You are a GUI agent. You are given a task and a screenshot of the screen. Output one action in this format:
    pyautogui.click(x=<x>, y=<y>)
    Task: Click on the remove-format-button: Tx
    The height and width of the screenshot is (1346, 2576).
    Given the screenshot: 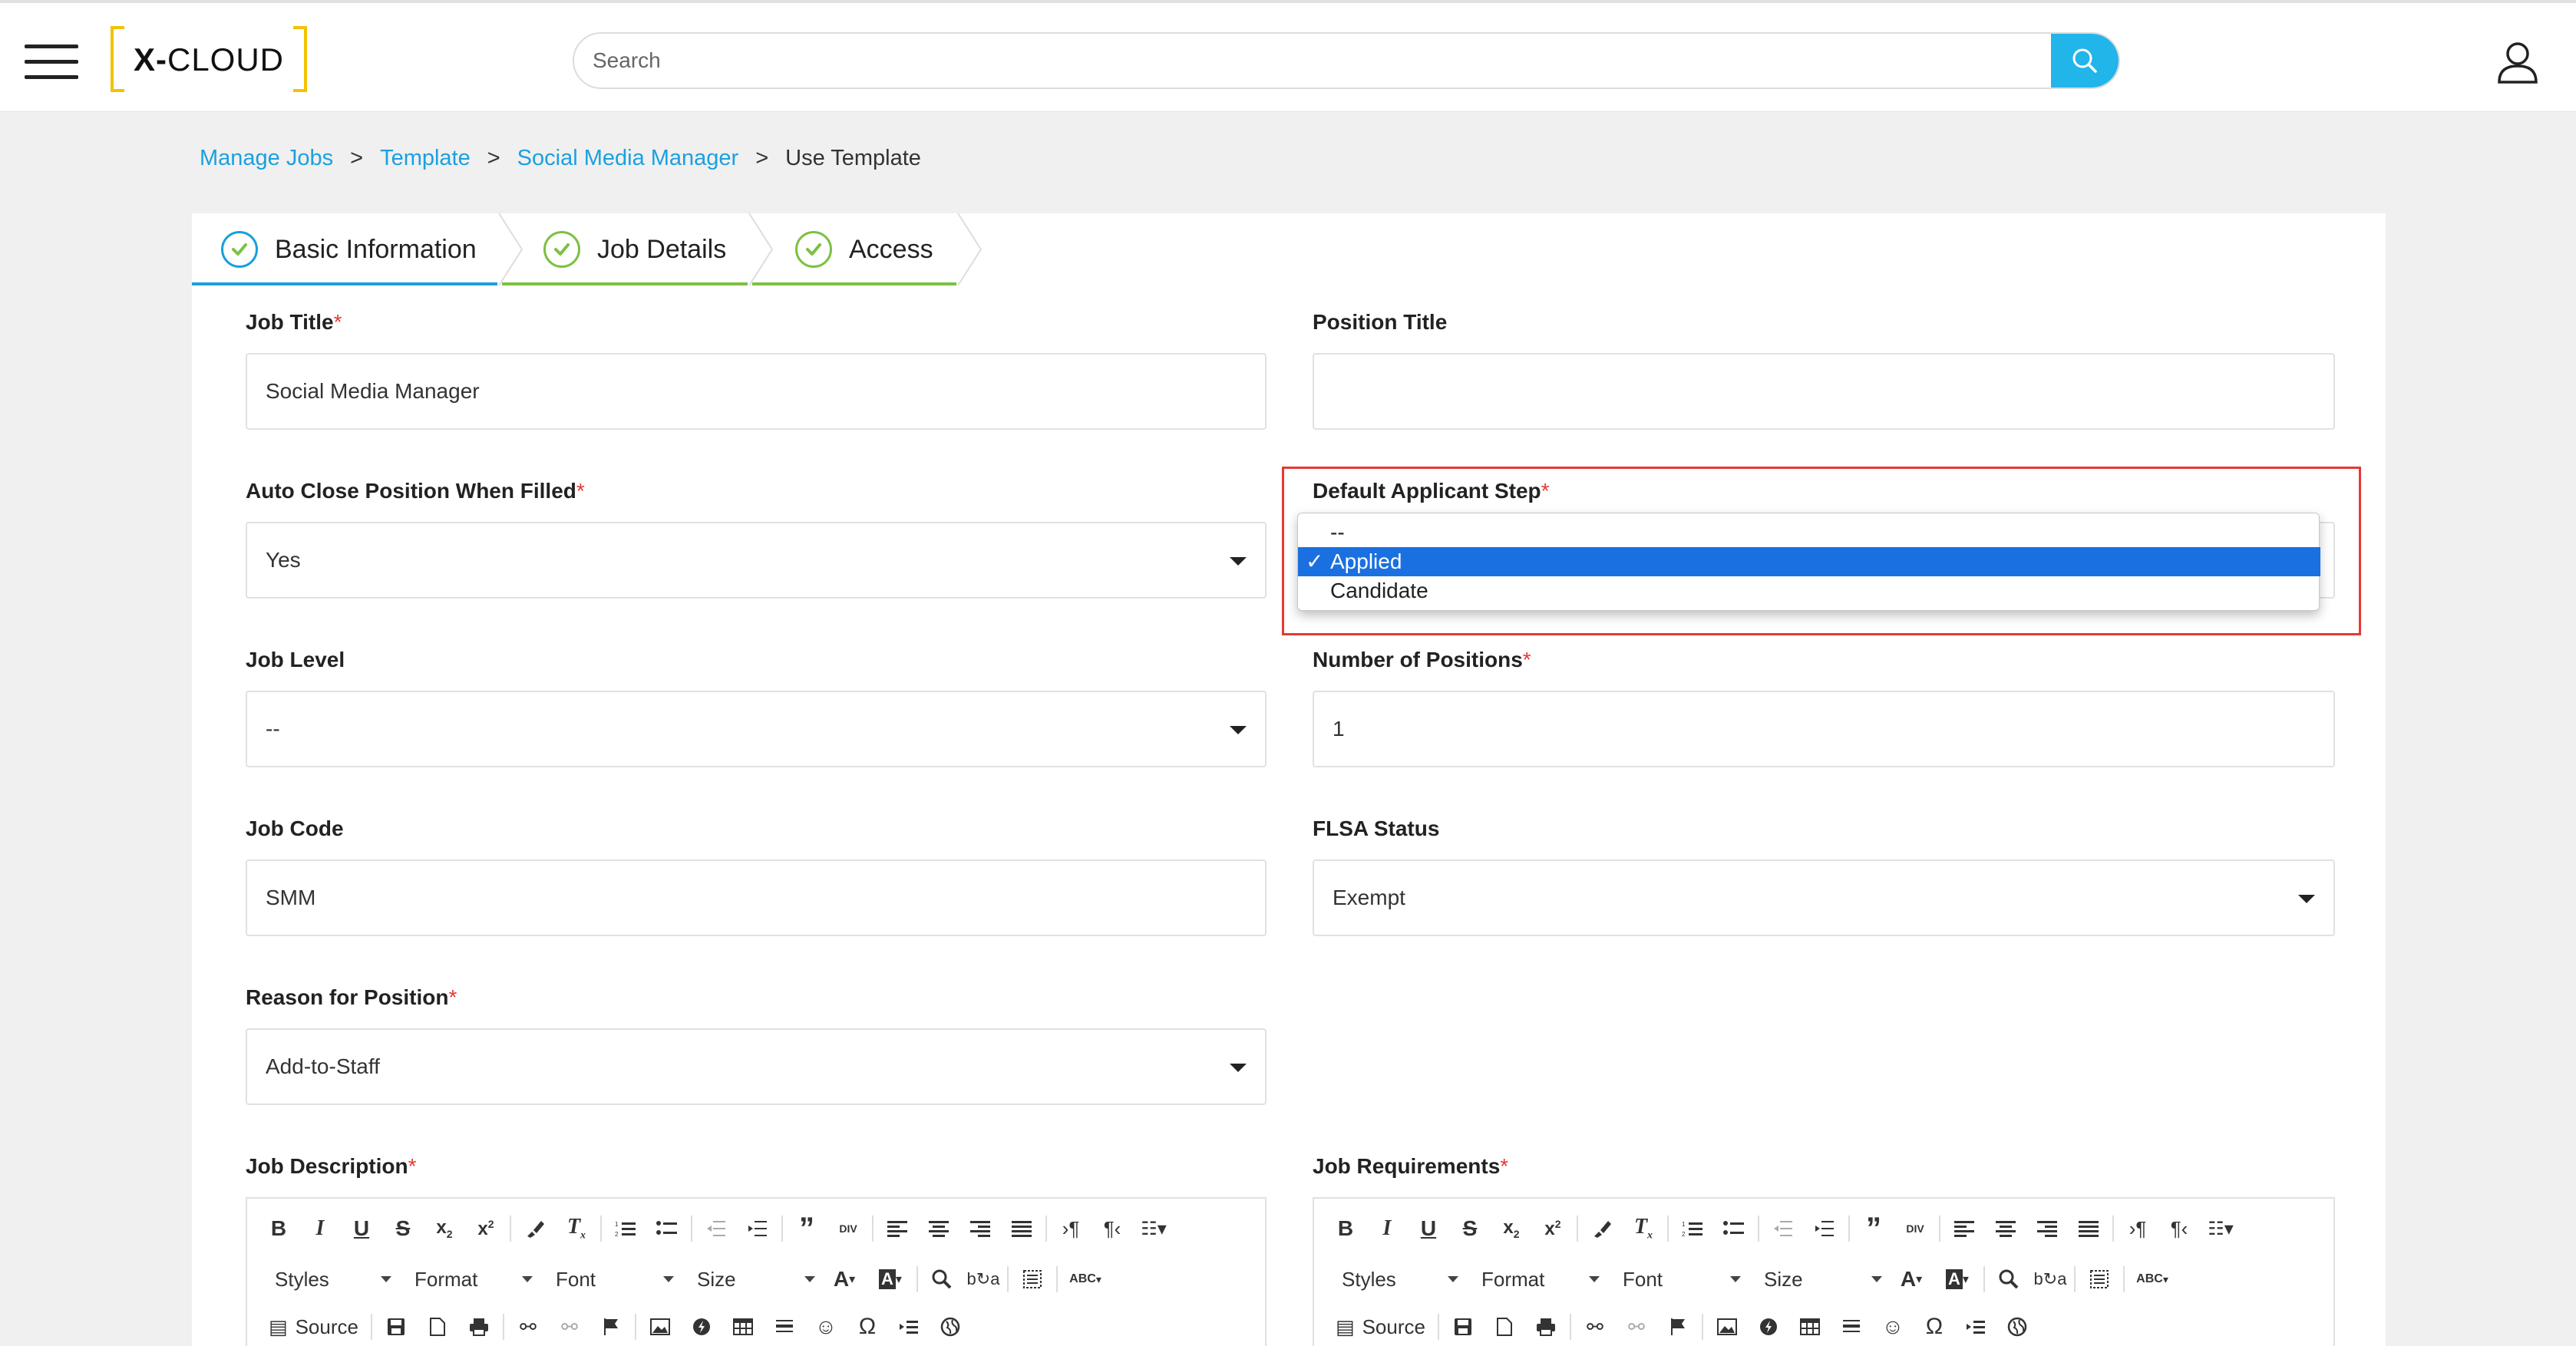 What is the action you would take?
    pyautogui.click(x=1643, y=1228)
    